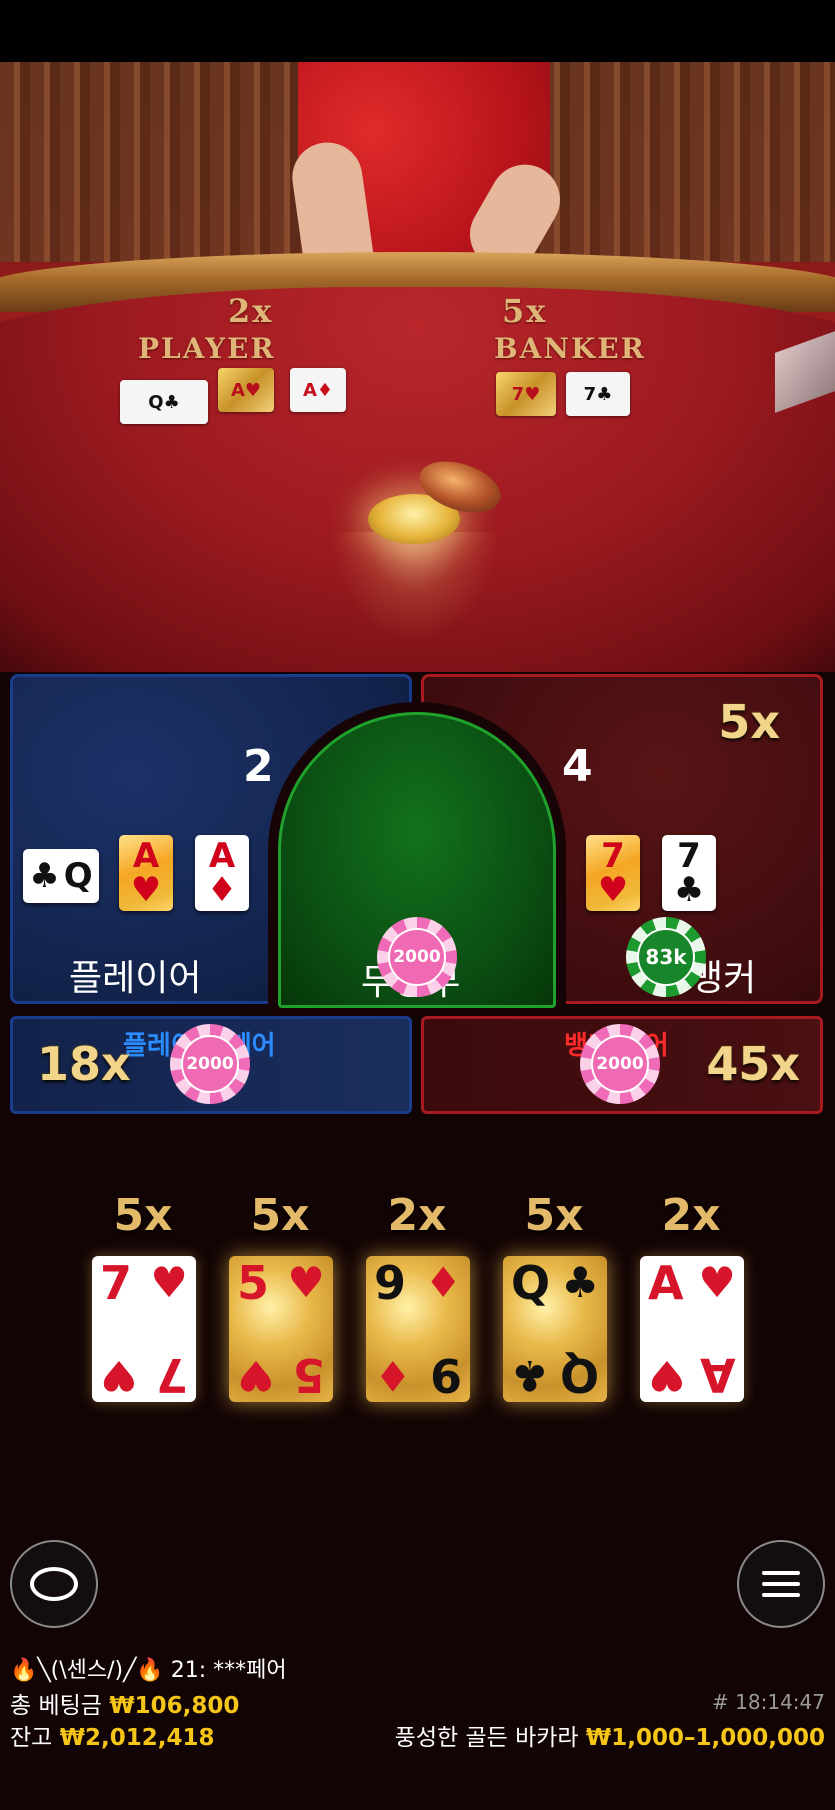 The width and height of the screenshot is (835, 1810). What do you see at coordinates (137, 1738) in the screenshot?
I see `balance-value: ₩2,012,418` at bounding box center [137, 1738].